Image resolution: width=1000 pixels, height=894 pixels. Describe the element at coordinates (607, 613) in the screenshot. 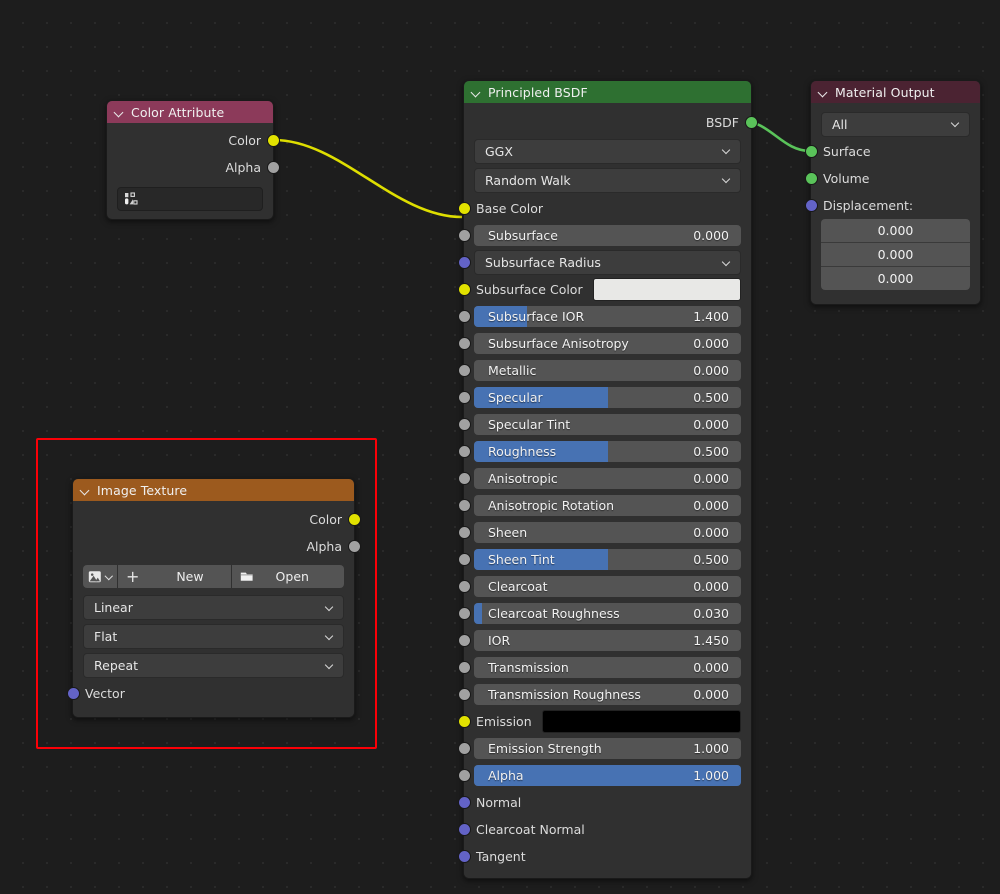

I see `slider-clearcoat-roughness: Clearcoat Roughness 0.030` at that location.